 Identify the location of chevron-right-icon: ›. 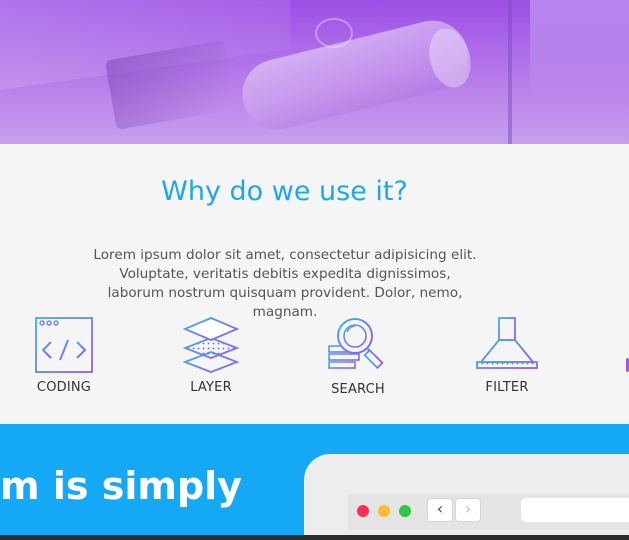
(468, 508).